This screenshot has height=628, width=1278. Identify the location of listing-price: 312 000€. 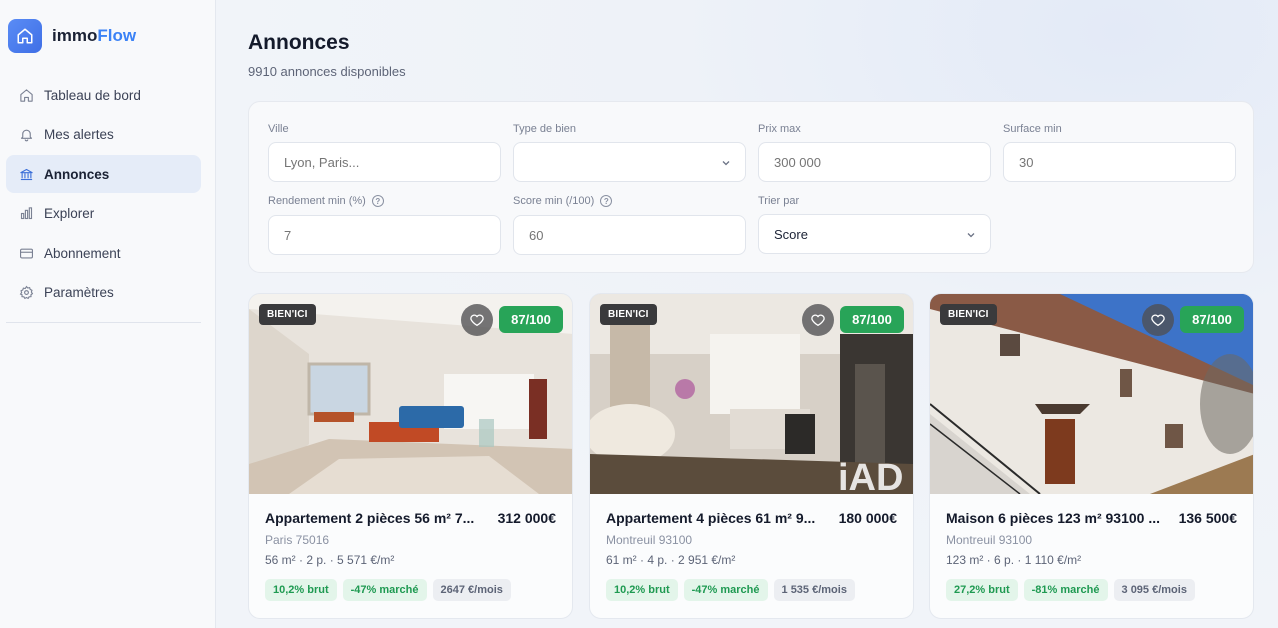
(526, 518).